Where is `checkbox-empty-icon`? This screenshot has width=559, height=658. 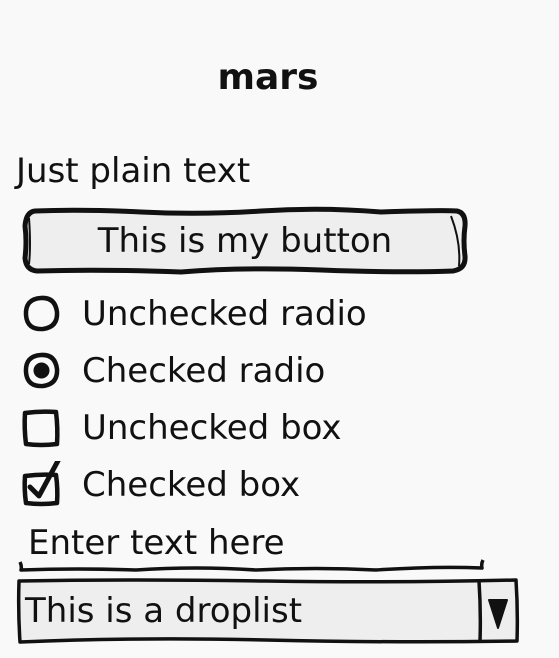 checkbox-empty-icon is located at coordinates (41, 428).